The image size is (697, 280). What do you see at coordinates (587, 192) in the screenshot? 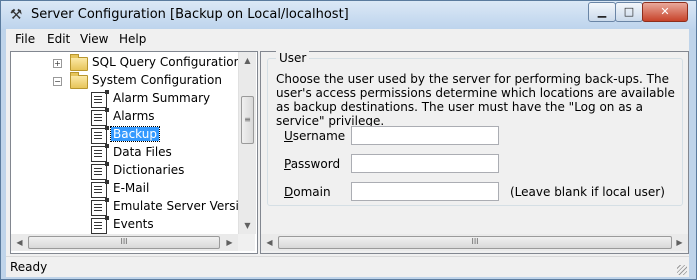
I see `domain-hint: (Leave blank if local user)` at bounding box center [587, 192].